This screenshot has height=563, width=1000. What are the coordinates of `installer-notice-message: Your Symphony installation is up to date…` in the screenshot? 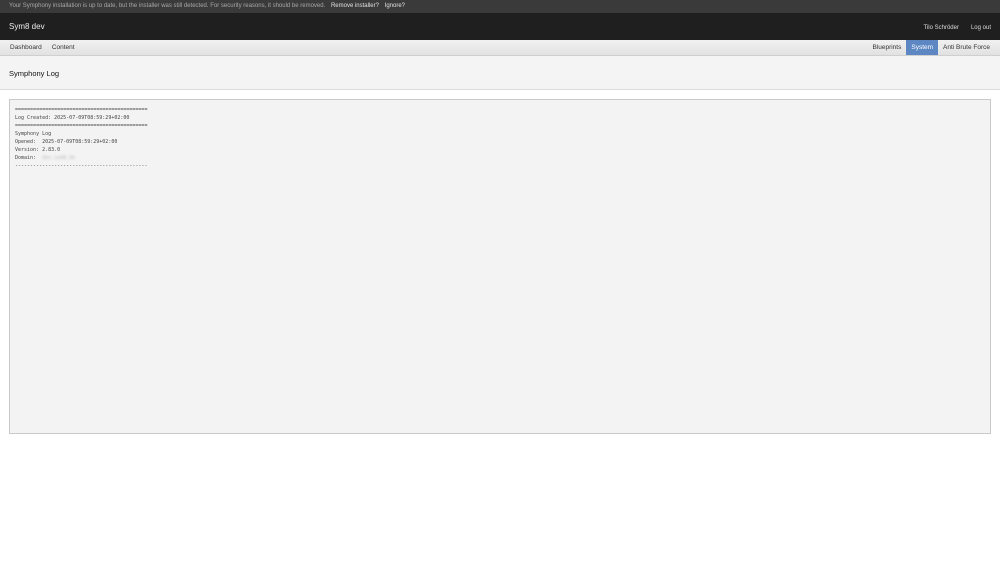 It's located at (167, 6).